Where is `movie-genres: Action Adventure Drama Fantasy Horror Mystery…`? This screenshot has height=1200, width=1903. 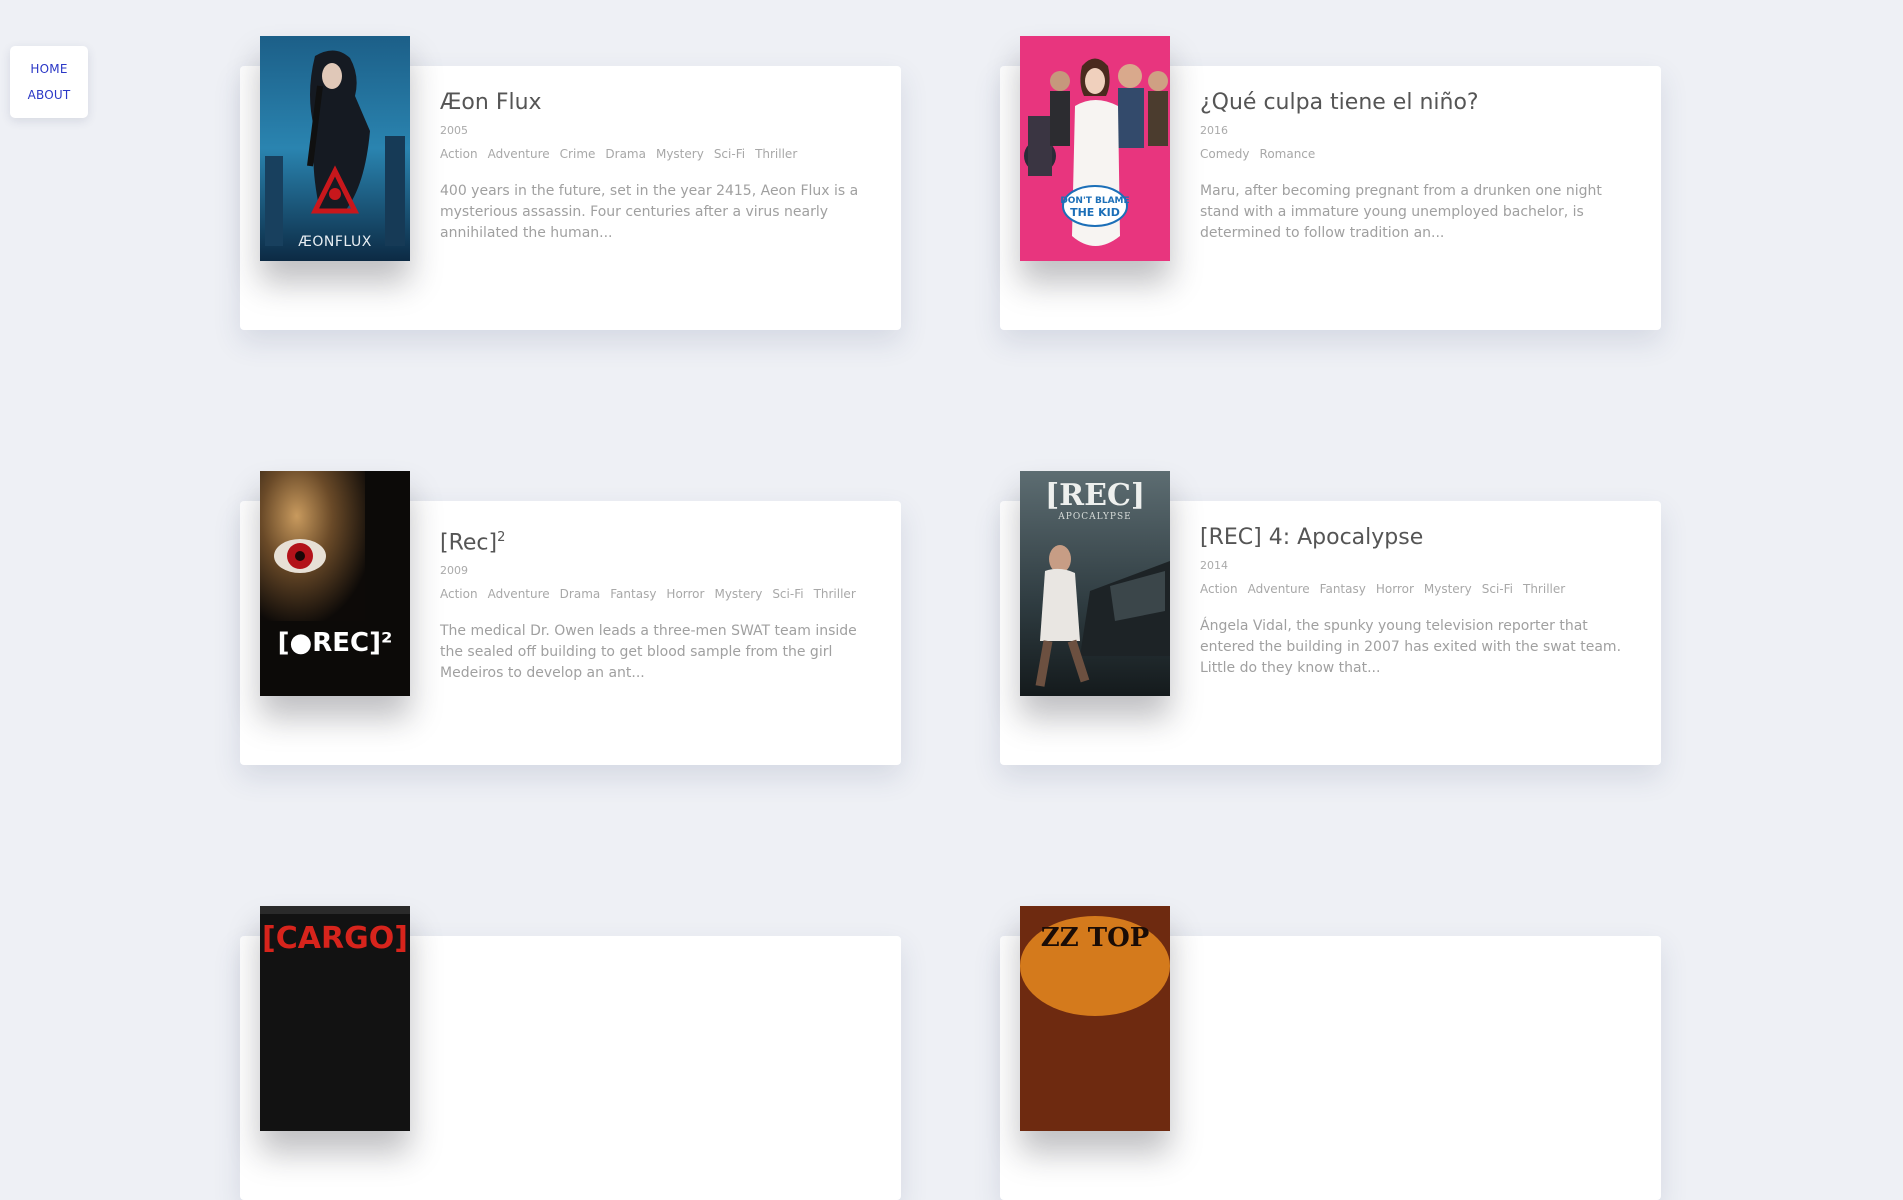
movie-genres: Action Adventure Drama Fantasy Horror Mystery… is located at coordinates (662, 594).